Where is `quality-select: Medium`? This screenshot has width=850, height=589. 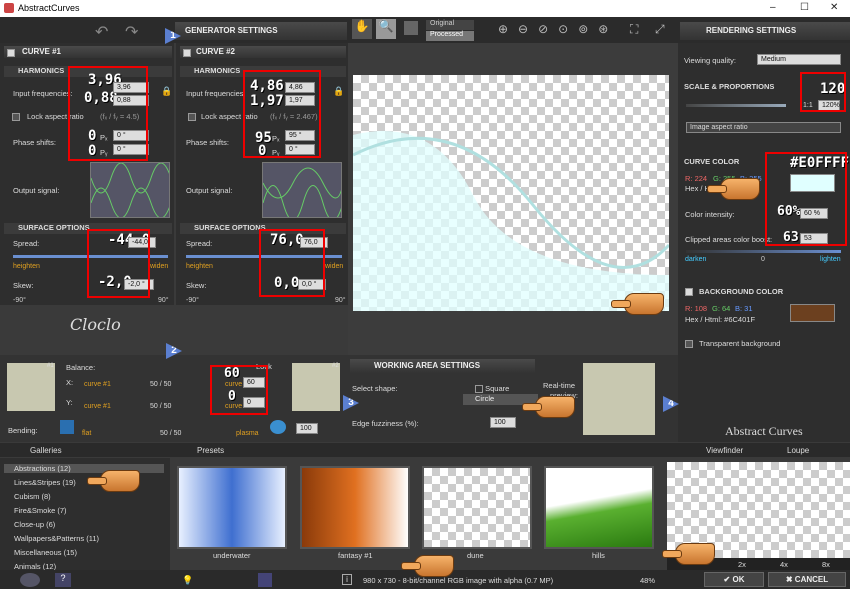
quality-select: Medium is located at coordinates (799, 59).